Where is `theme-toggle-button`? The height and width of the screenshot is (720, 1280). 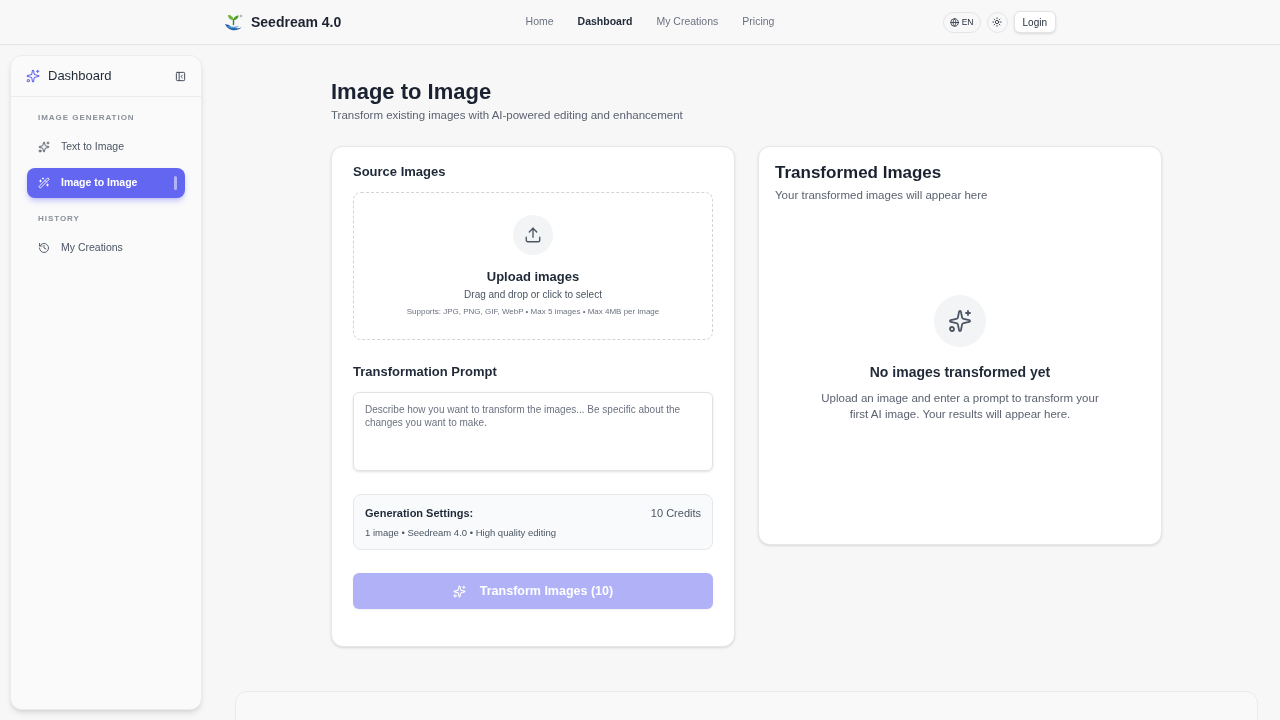 theme-toggle-button is located at coordinates (997, 22).